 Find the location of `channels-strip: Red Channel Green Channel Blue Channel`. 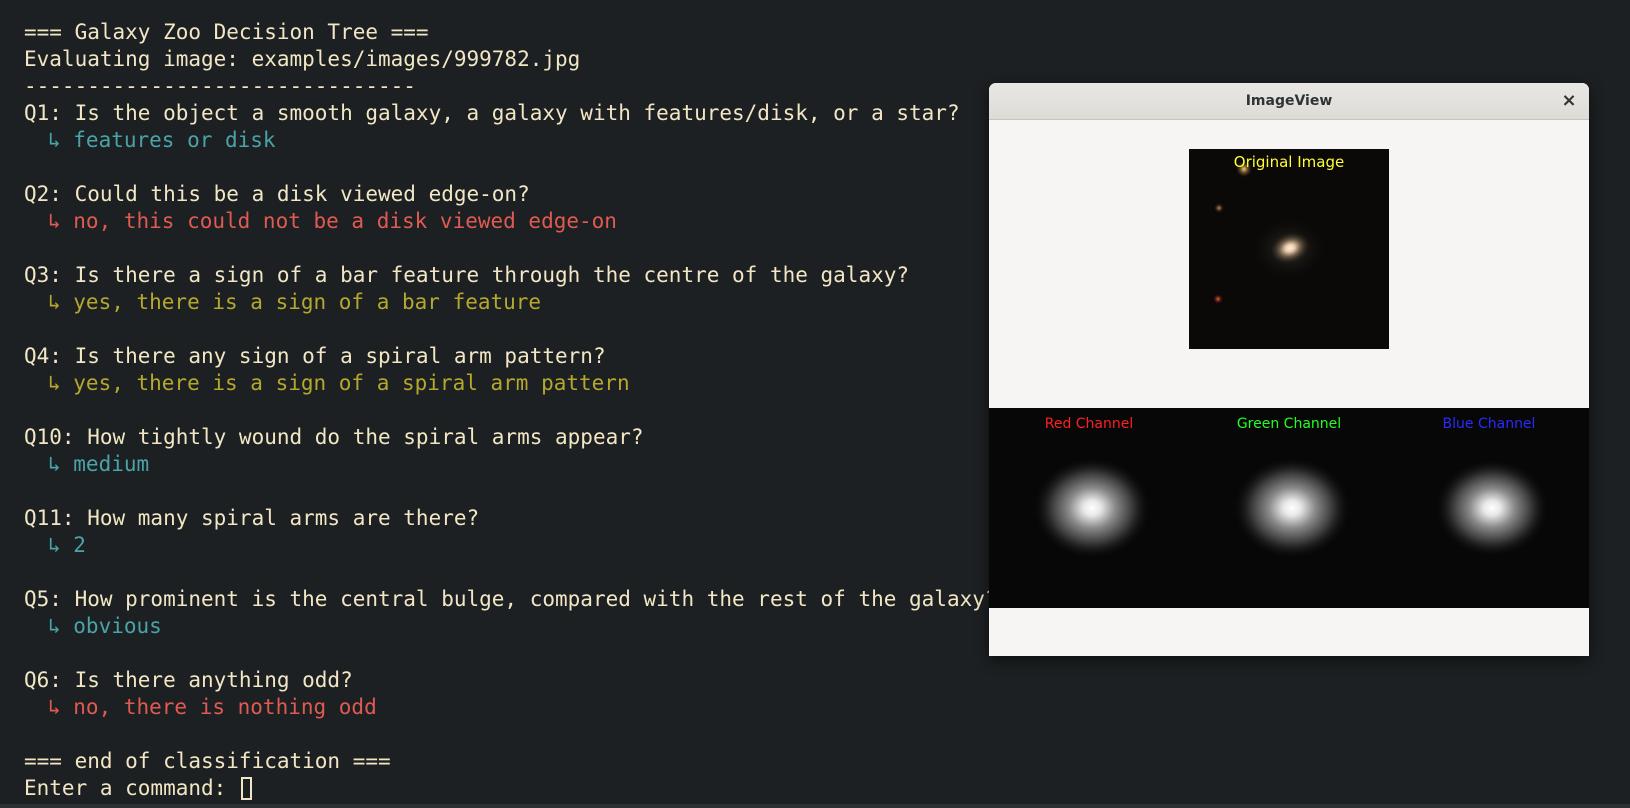

channels-strip: Red Channel Green Channel Blue Channel is located at coordinates (1289, 508).